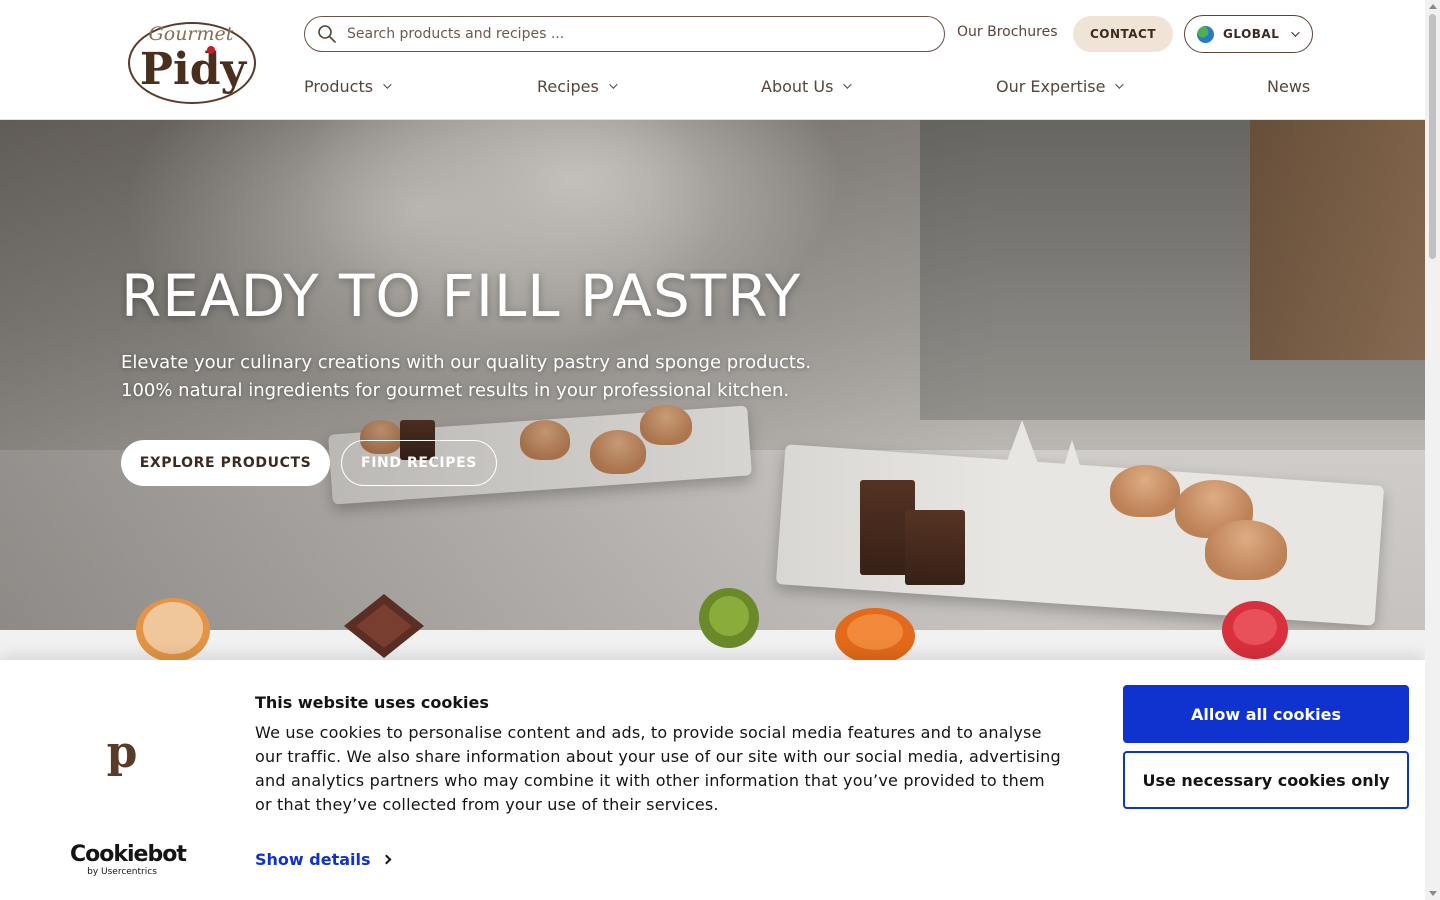 The image size is (1440, 900). I want to click on region-label: GLOBAL, so click(1251, 34).